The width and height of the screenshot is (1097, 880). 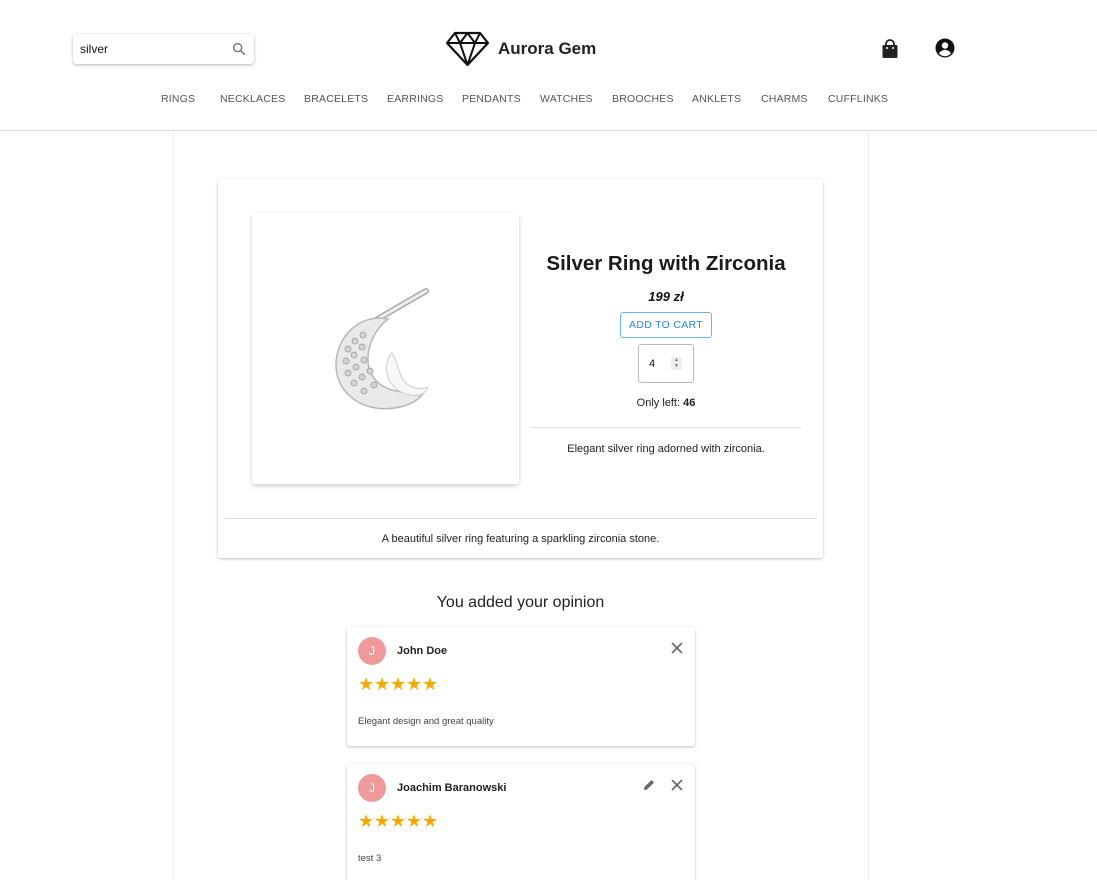 I want to click on review-text: test 3, so click(x=370, y=858).